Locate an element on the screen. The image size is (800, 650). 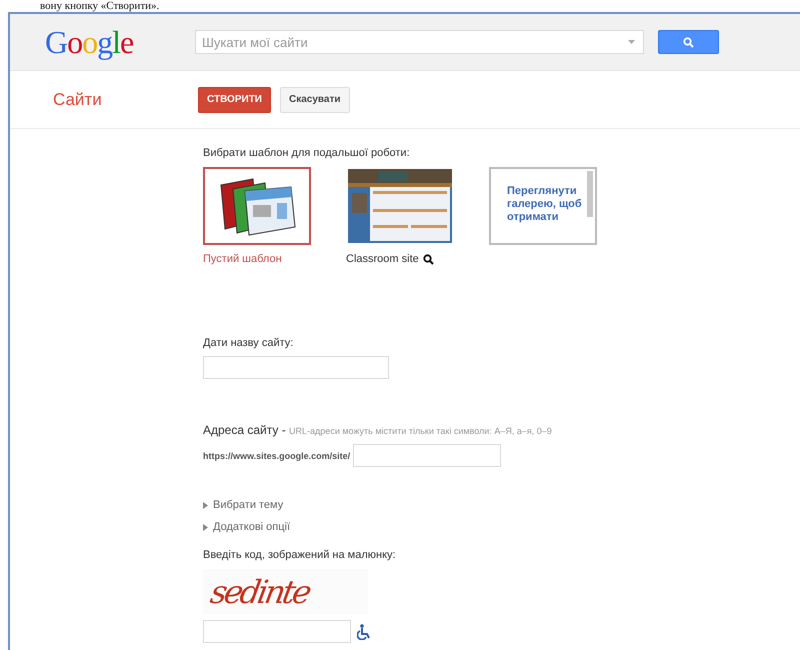
field-label: Введіть код, зображений на малюнку: is located at coordinates (300, 555).